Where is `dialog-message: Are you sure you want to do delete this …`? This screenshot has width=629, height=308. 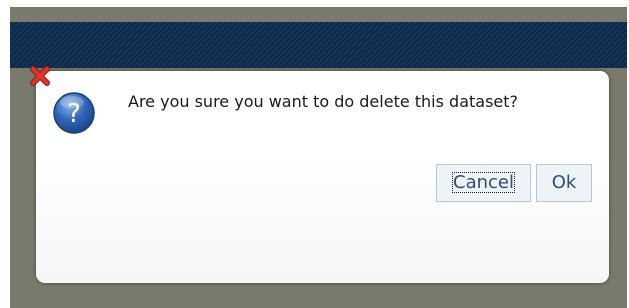 dialog-message: Are you sure you want to do delete this … is located at coordinates (323, 101).